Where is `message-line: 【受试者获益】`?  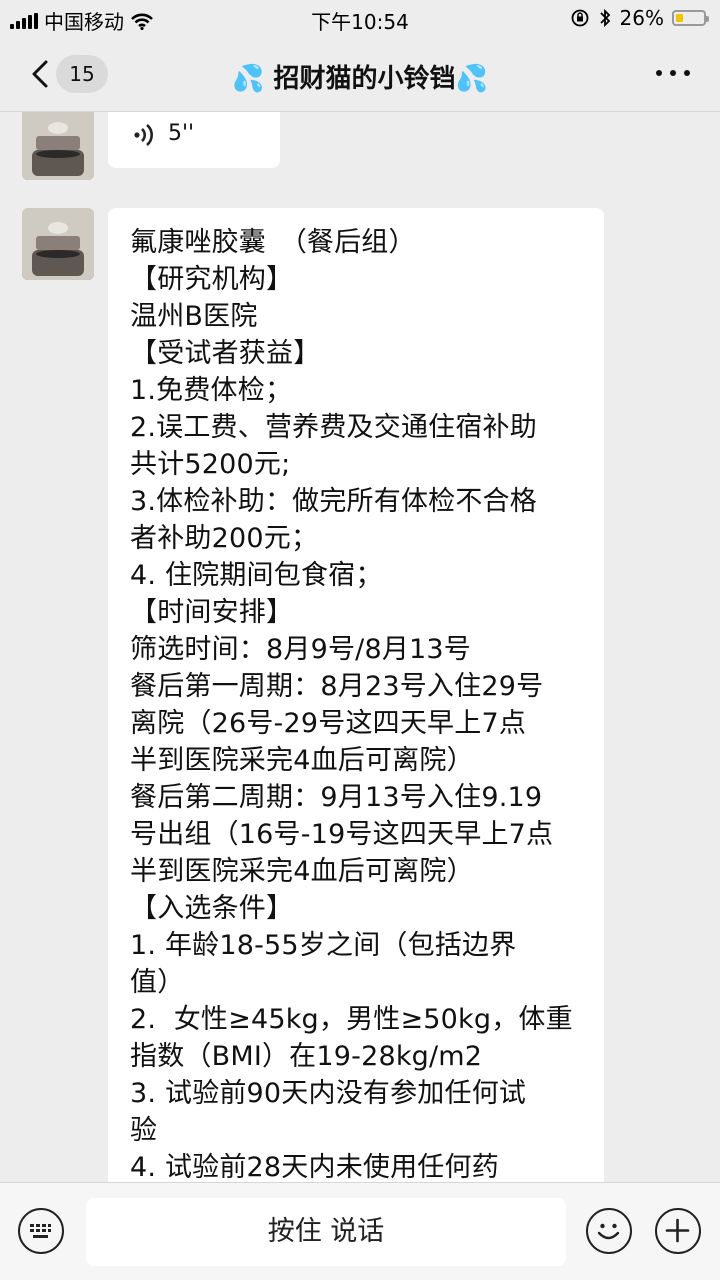
message-line: 【受试者获益】 is located at coordinates (225, 353).